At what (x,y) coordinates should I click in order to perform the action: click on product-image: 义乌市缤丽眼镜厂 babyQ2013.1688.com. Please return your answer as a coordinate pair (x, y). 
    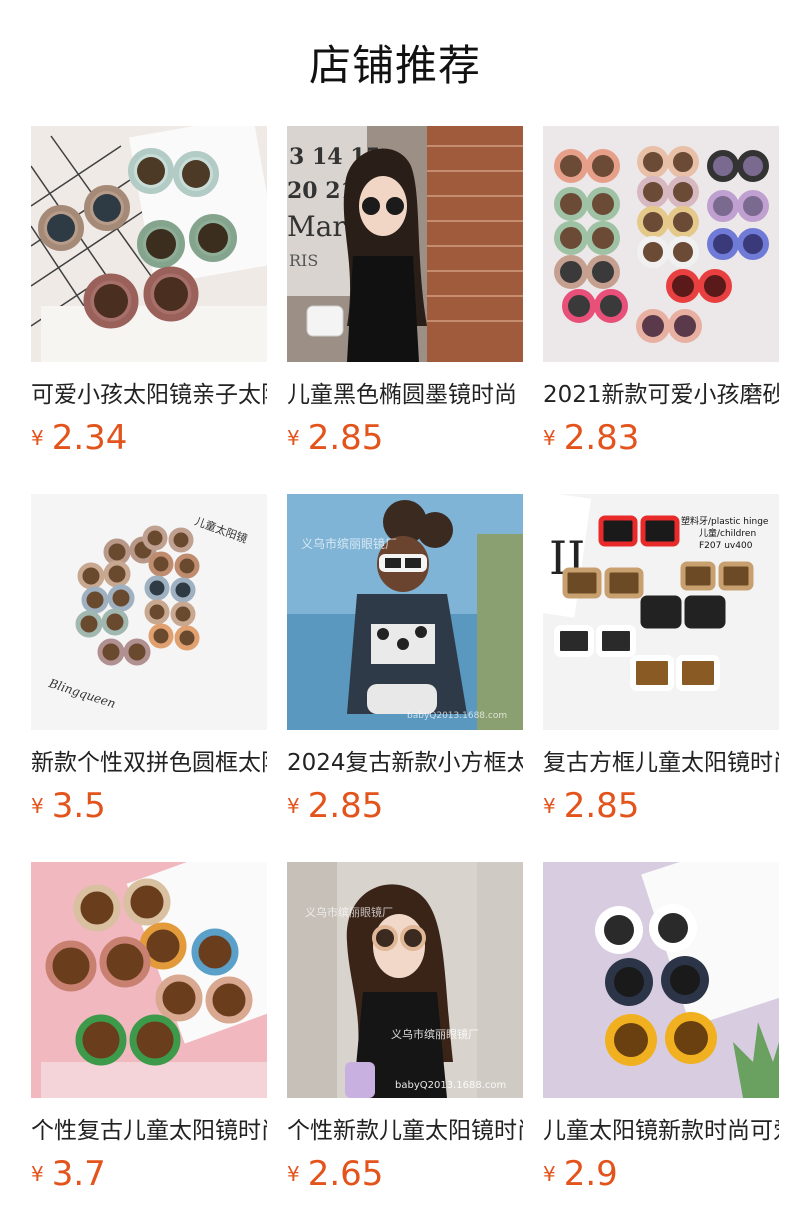
    Looking at the image, I should click on (405, 612).